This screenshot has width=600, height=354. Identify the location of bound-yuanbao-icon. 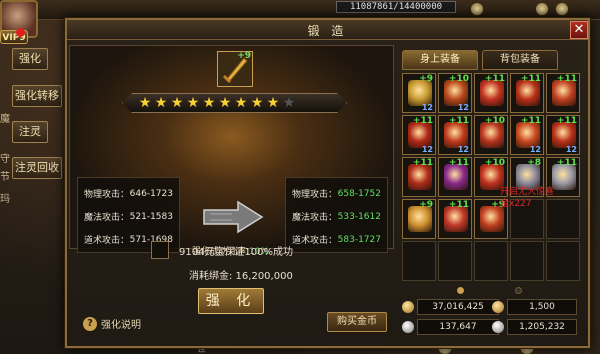
(498, 327).